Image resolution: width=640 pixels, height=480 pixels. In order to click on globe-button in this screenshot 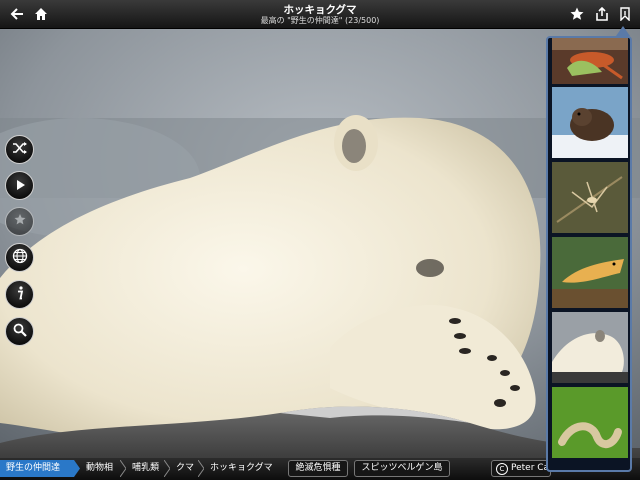, I will do `click(19, 257)`.